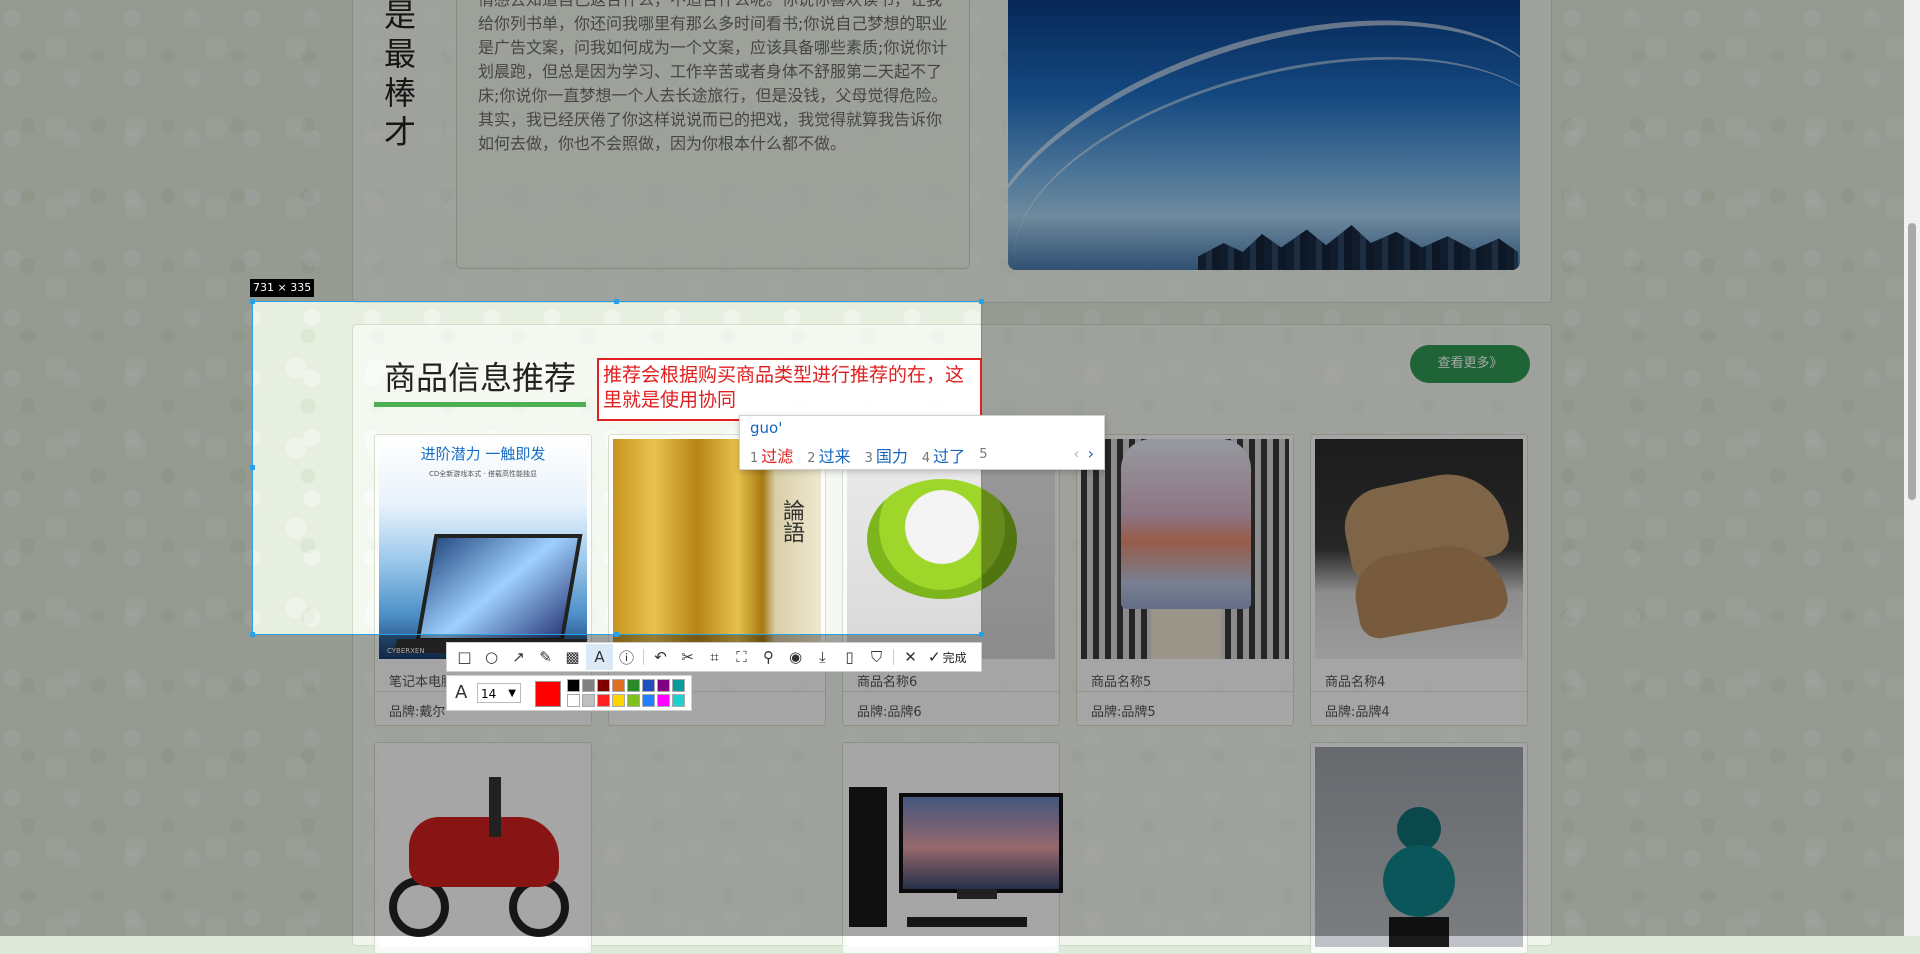 The image size is (1920, 954). I want to click on ime-next-page-icon: ›, so click(1091, 453).